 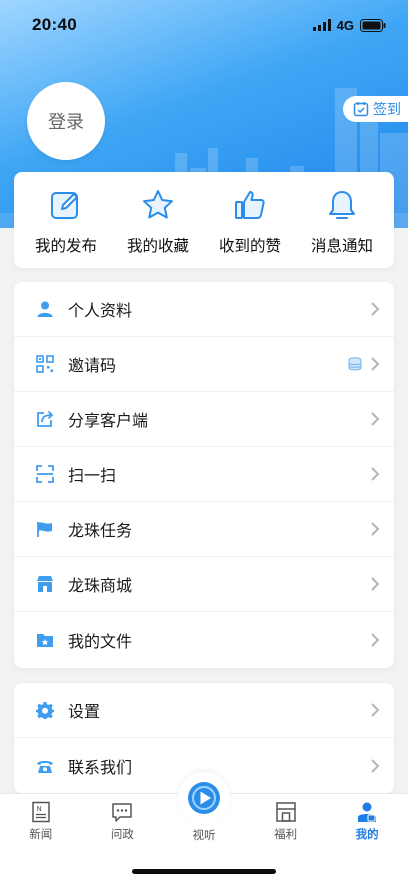 I want to click on tab-label: 新闻, so click(x=41, y=834).